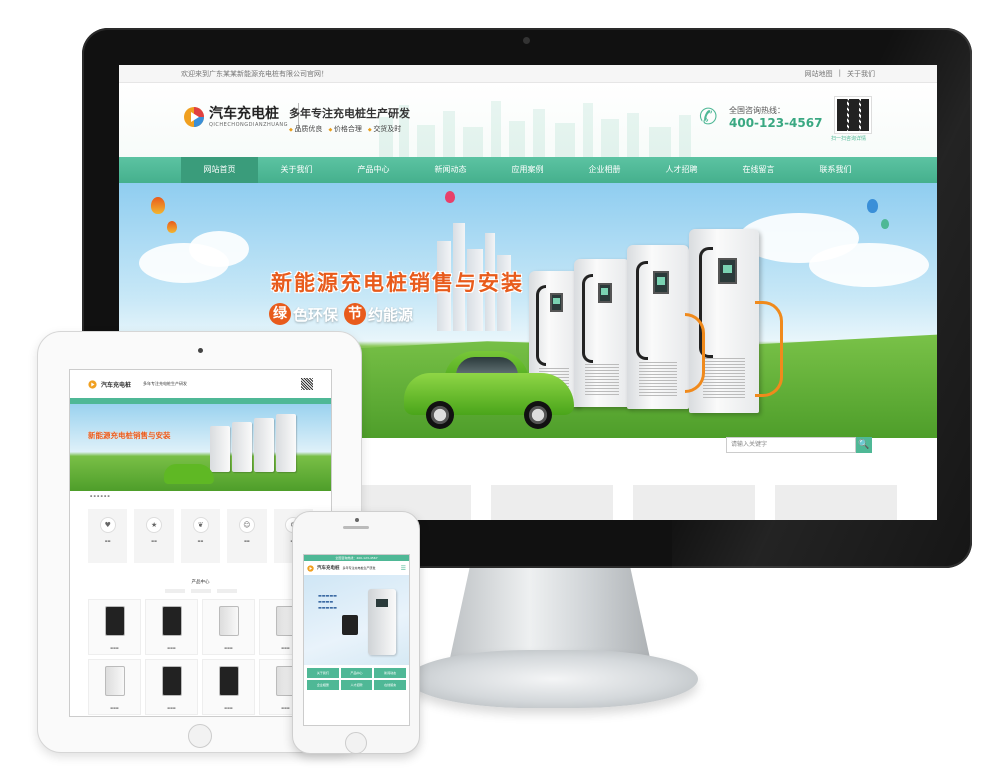  I want to click on phone-header: 汽车充电桩 多年专注充电桩生产研发 ☰, so click(356, 568).